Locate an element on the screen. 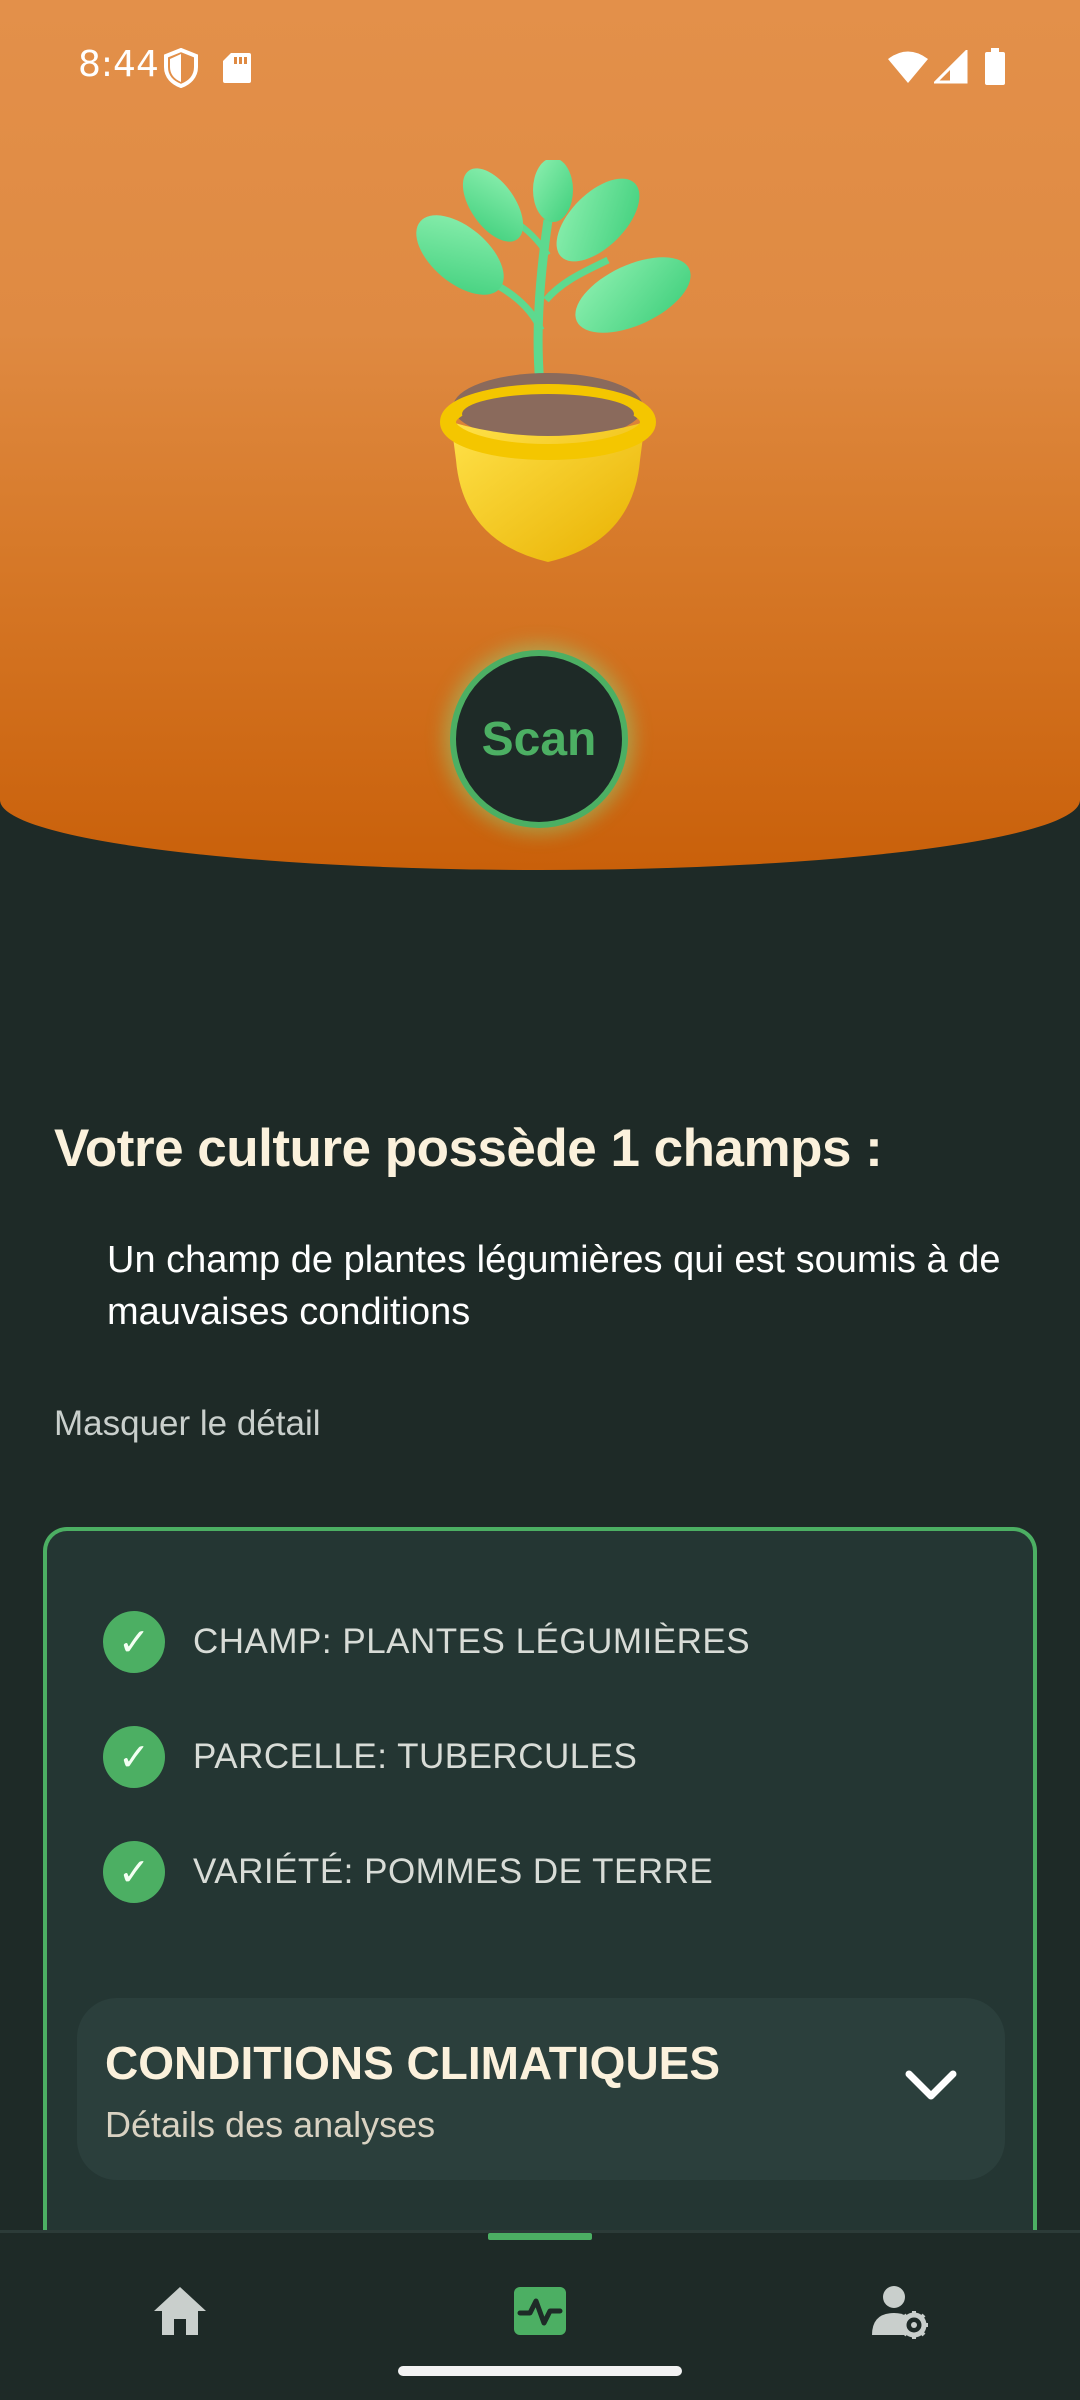 This screenshot has height=2400, width=1080. wifi-icon is located at coordinates (908, 67).